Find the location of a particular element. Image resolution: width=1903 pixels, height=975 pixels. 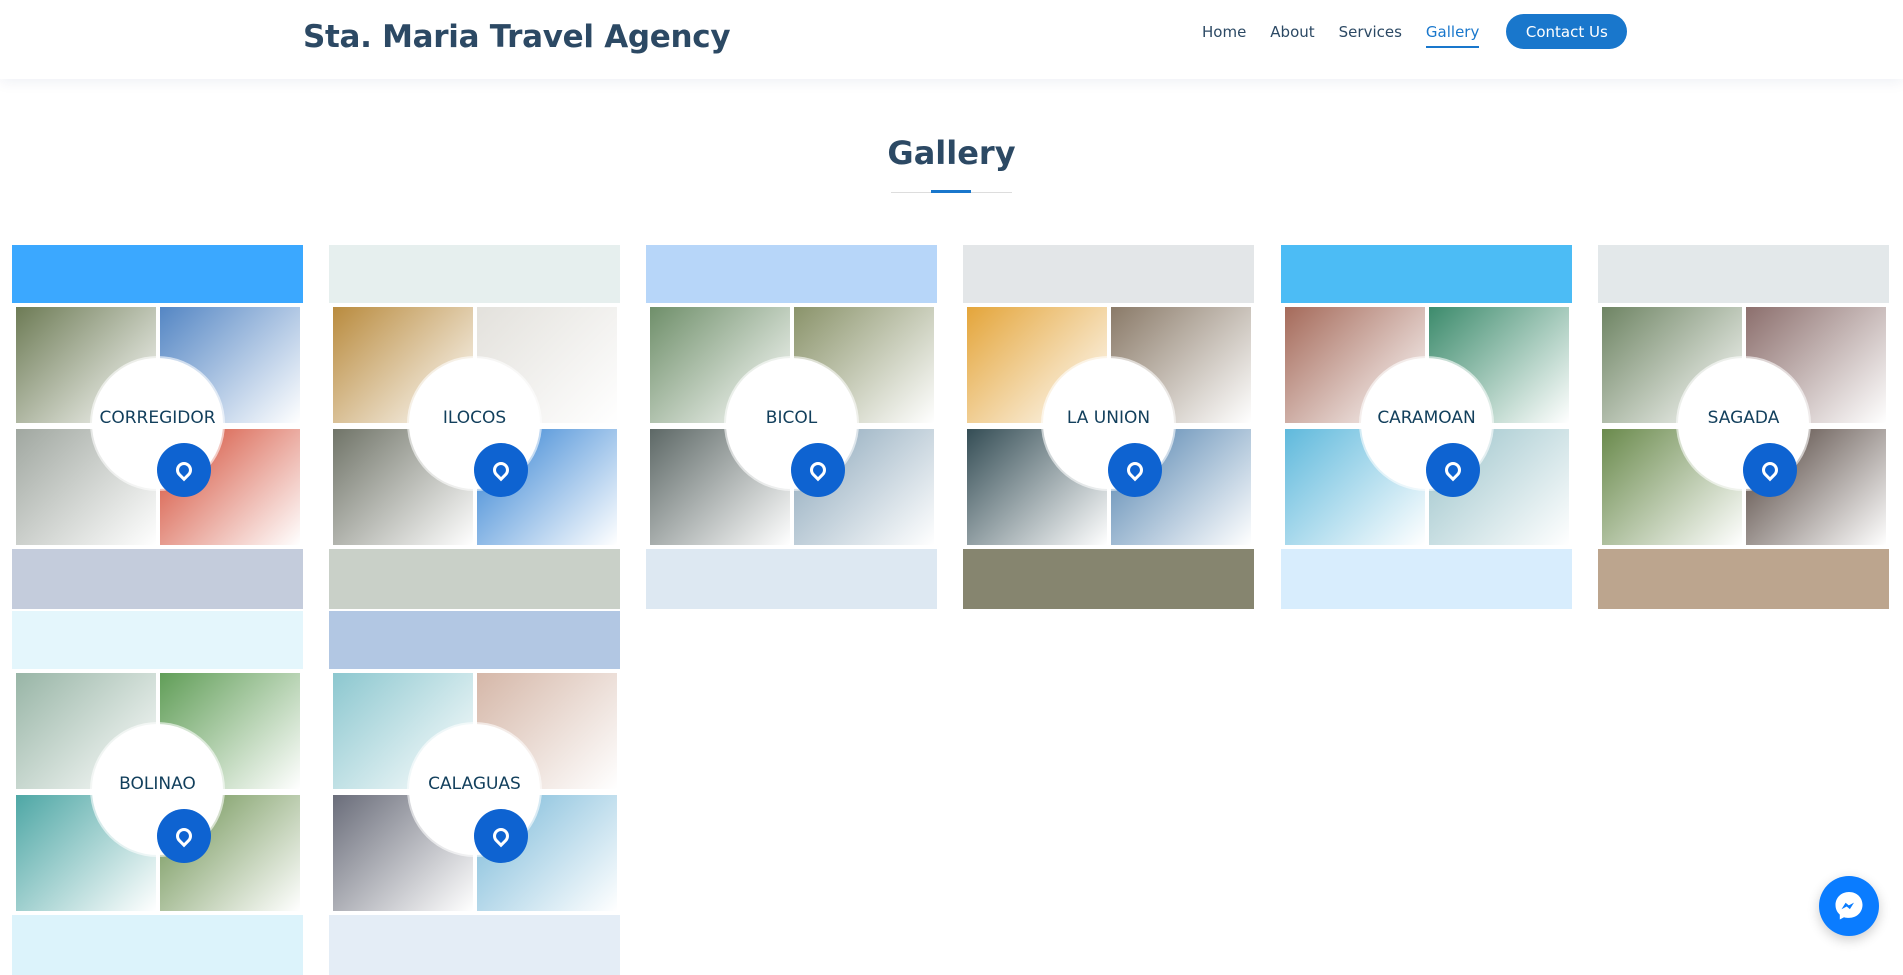

messenger-icon is located at coordinates (1849, 906).